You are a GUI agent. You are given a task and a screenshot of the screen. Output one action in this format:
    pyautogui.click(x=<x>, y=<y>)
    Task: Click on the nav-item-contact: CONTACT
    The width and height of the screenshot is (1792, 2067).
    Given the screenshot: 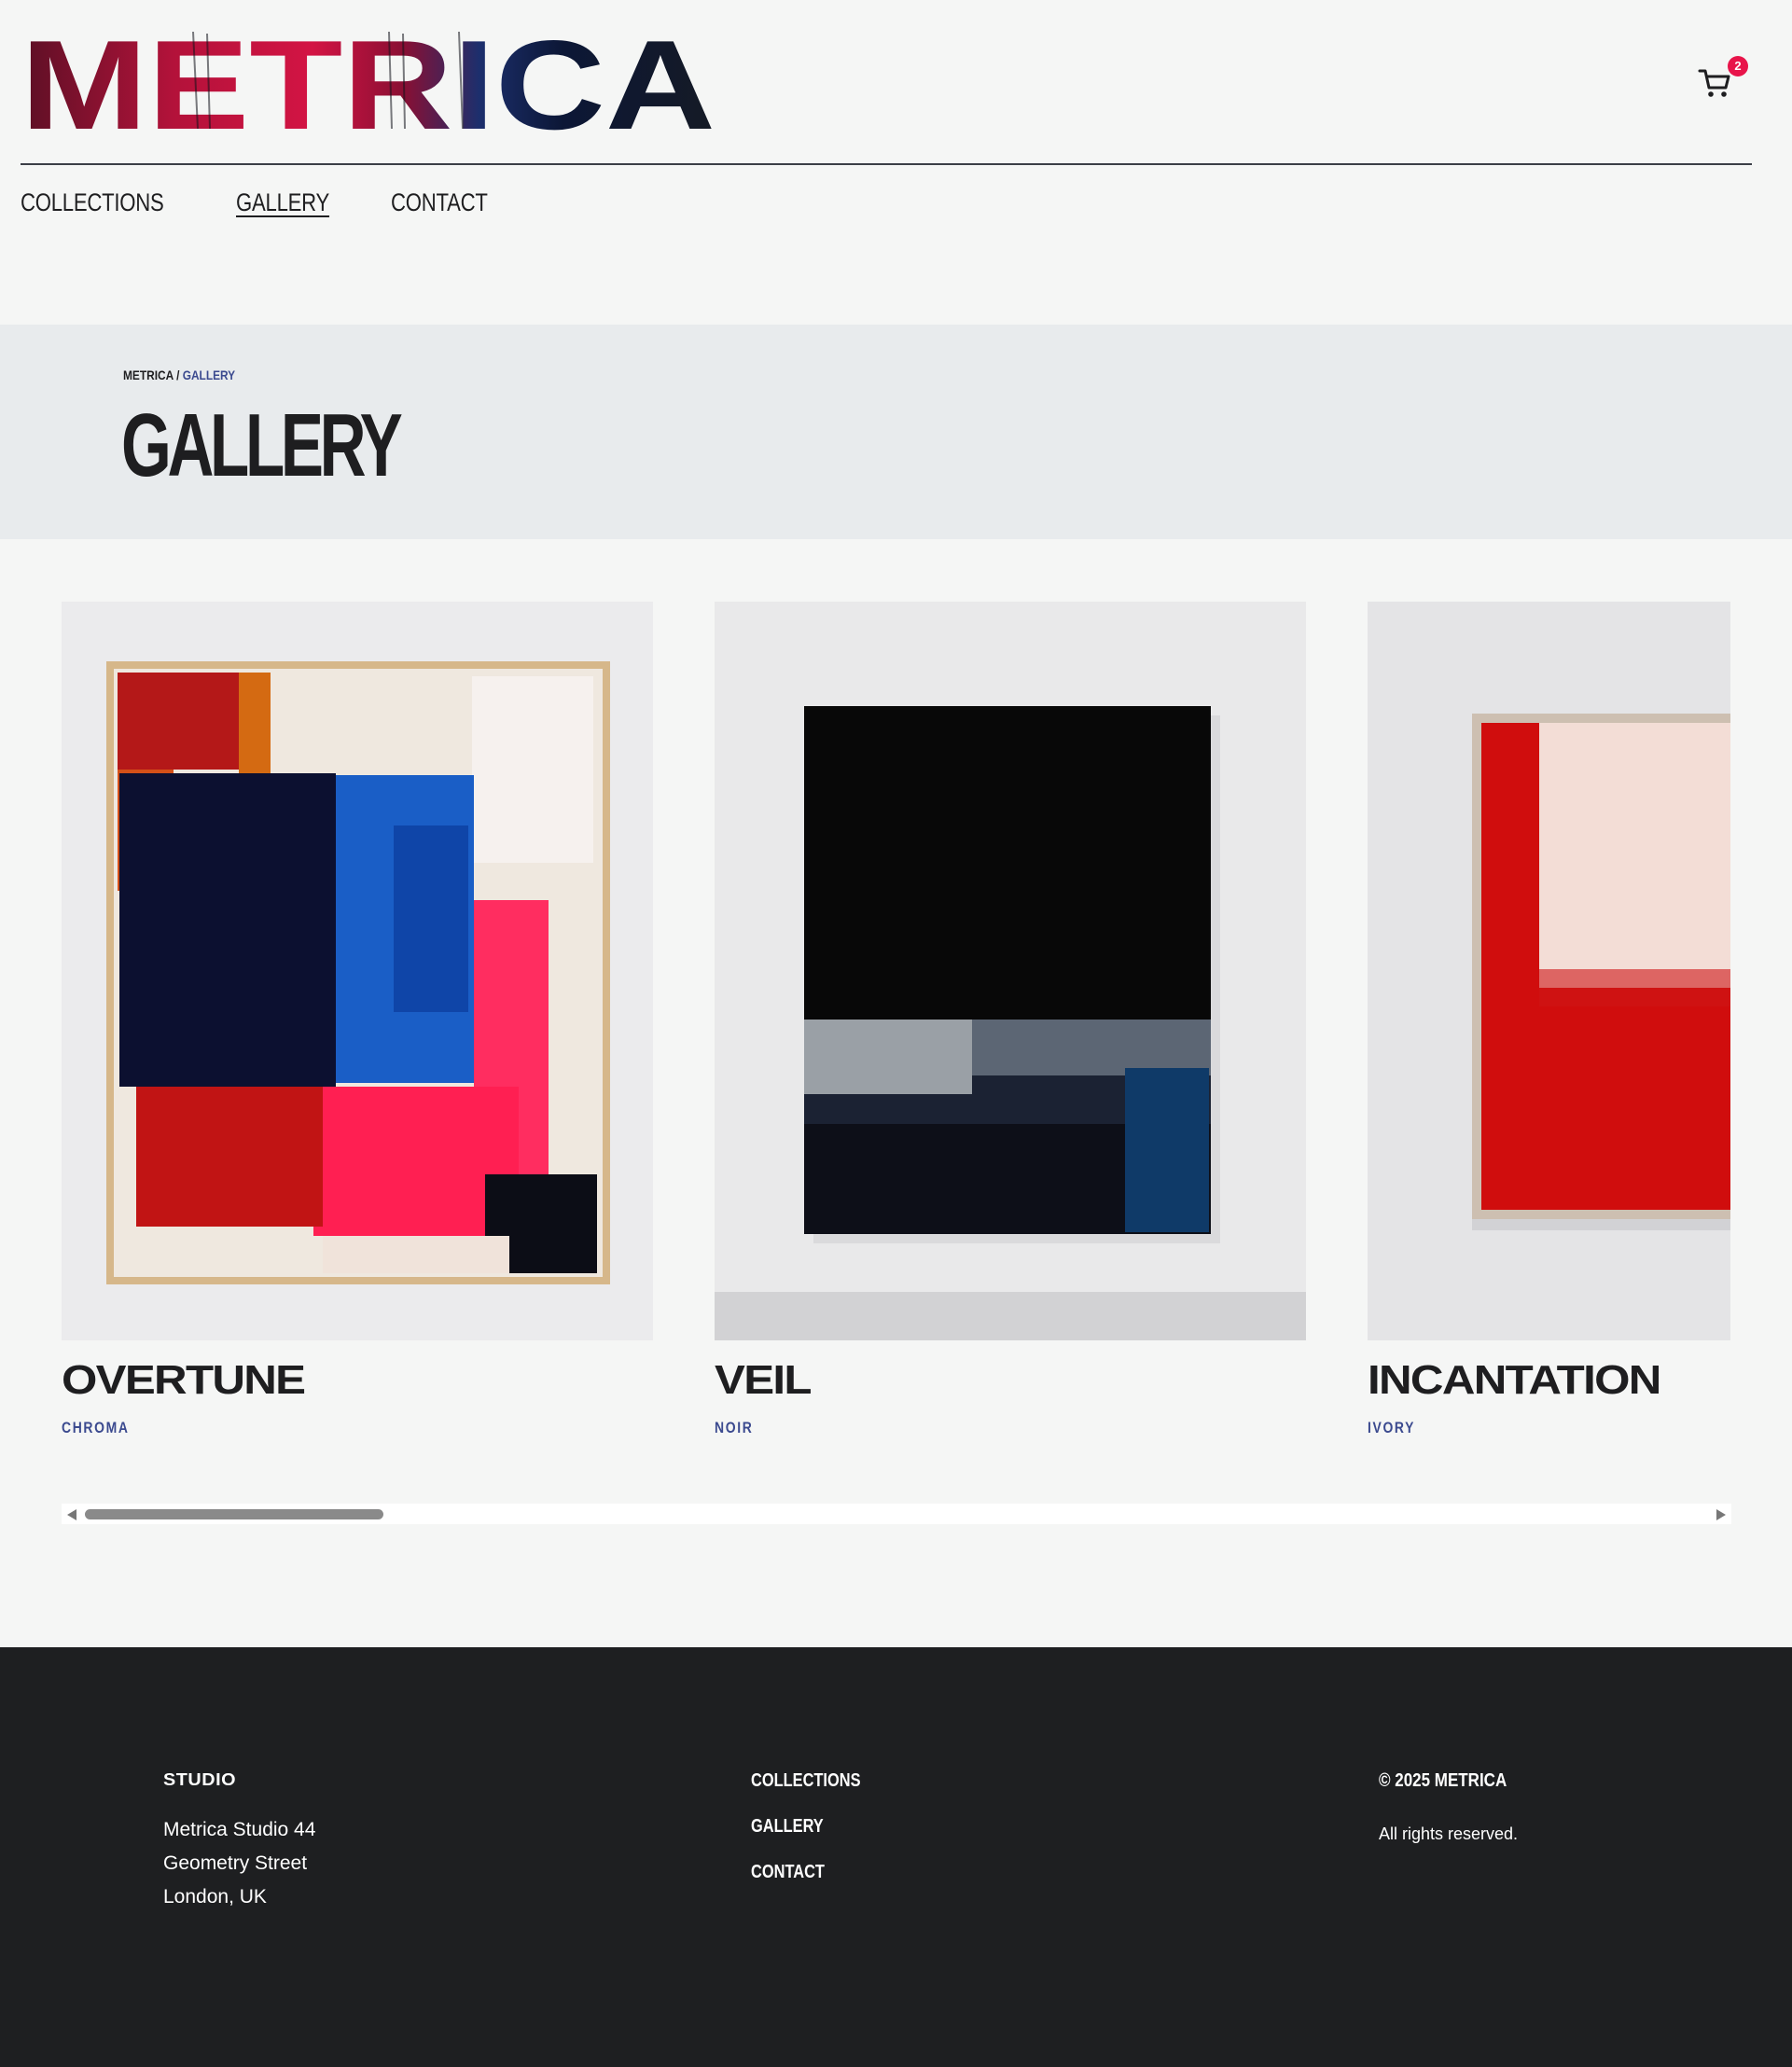 What is the action you would take?
    pyautogui.click(x=439, y=202)
    